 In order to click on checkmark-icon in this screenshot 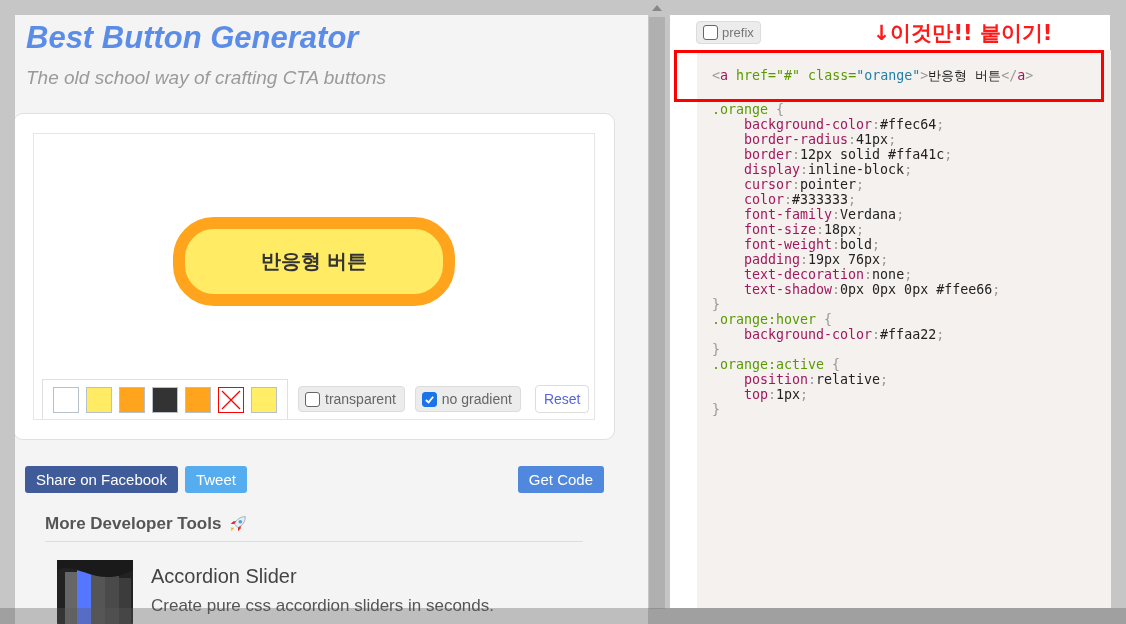, I will do `click(429, 399)`.